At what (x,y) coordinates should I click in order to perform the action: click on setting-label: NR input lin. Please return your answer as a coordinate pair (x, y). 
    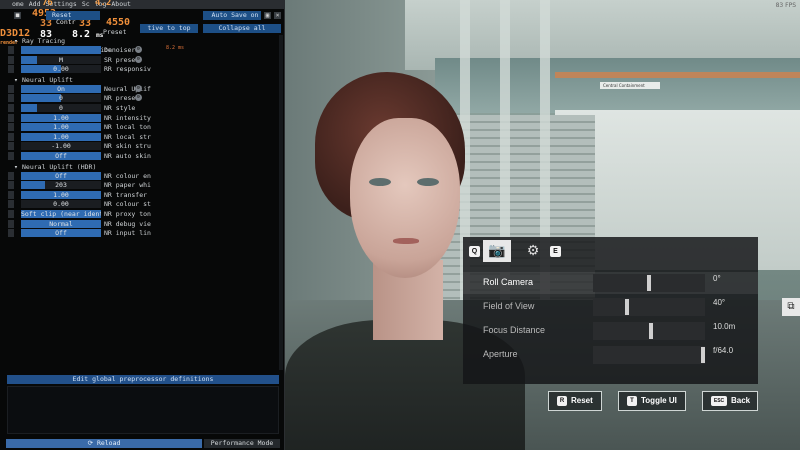
    Looking at the image, I should click on (127, 233).